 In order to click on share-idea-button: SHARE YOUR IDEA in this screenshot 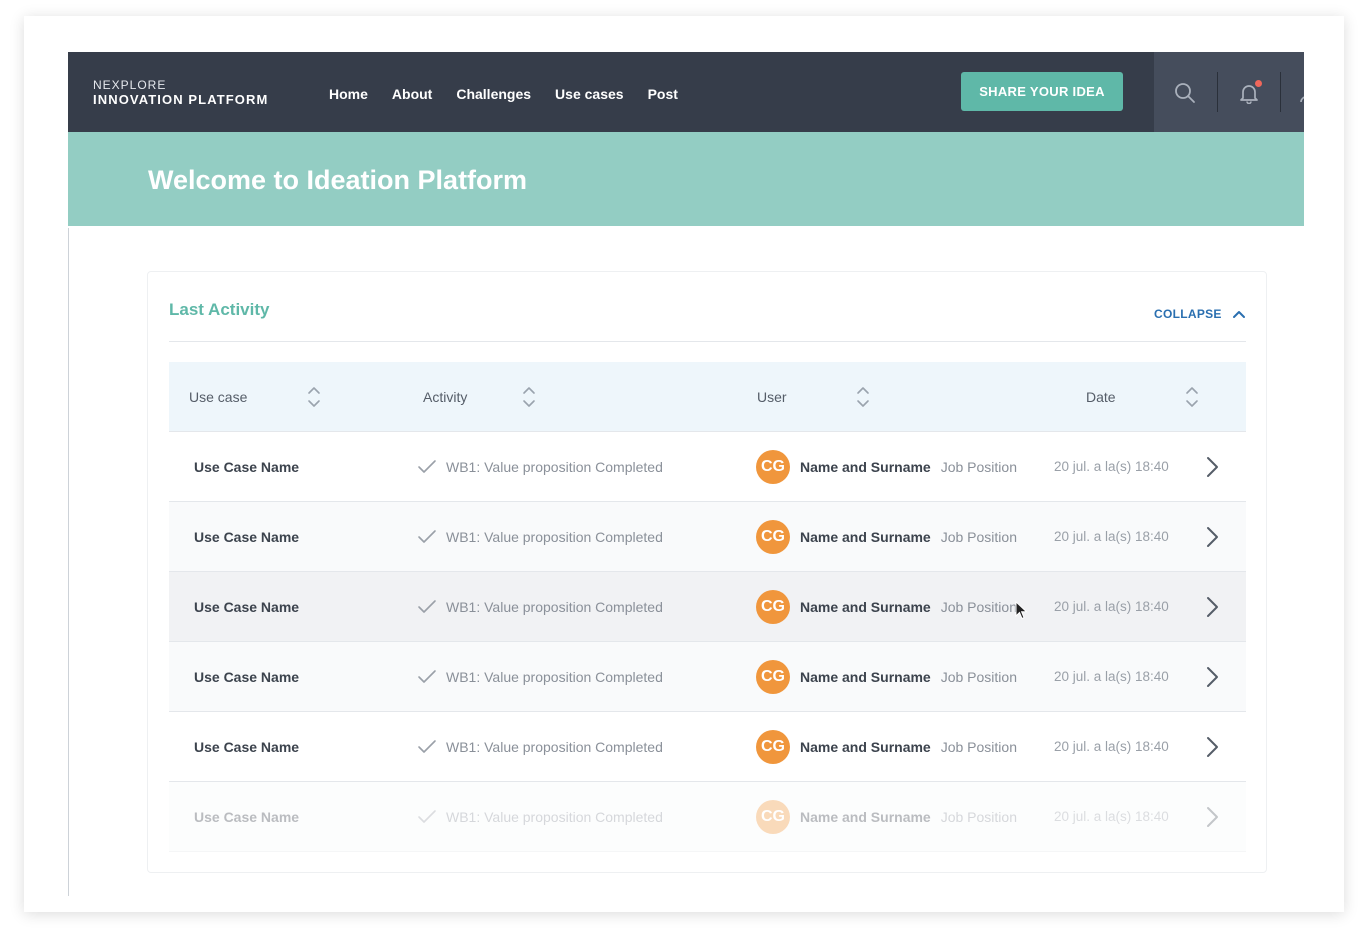, I will do `click(1042, 91)`.